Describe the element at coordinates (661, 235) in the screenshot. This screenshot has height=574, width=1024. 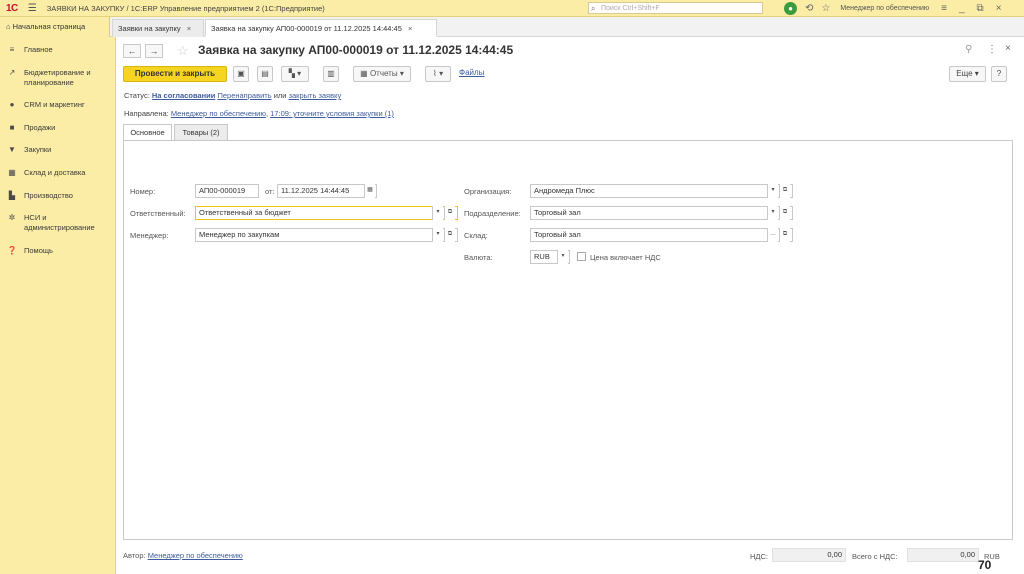
I see `store-field: Торговый зал … ⧉` at that location.